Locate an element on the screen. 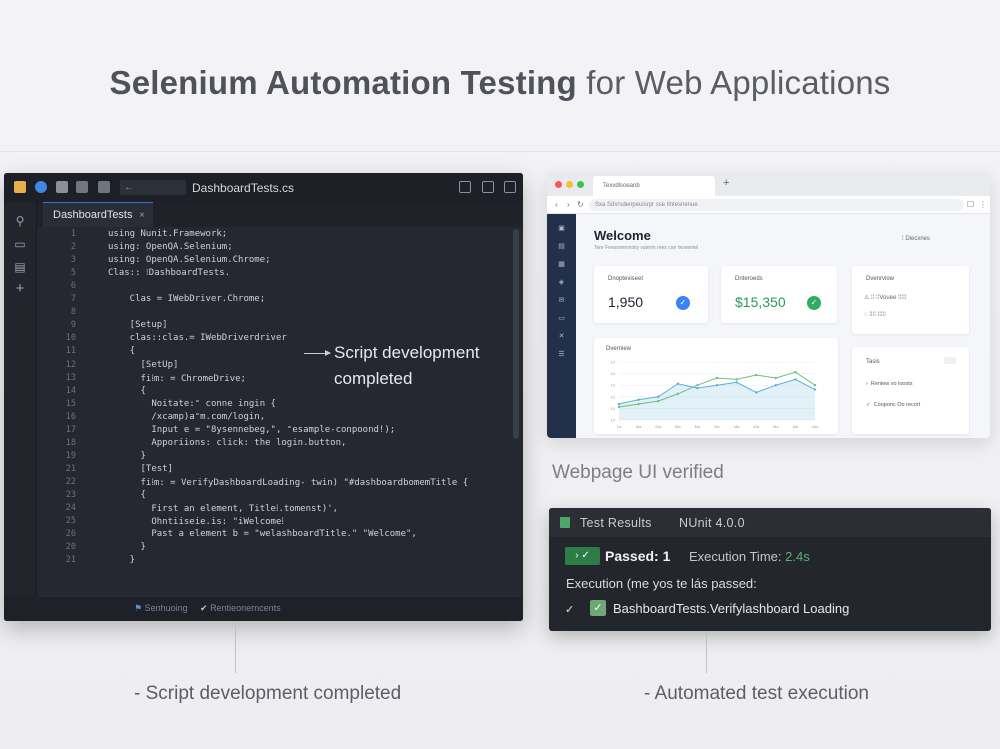  task-item: › Renlew vo loosts is located at coordinates (889, 384).